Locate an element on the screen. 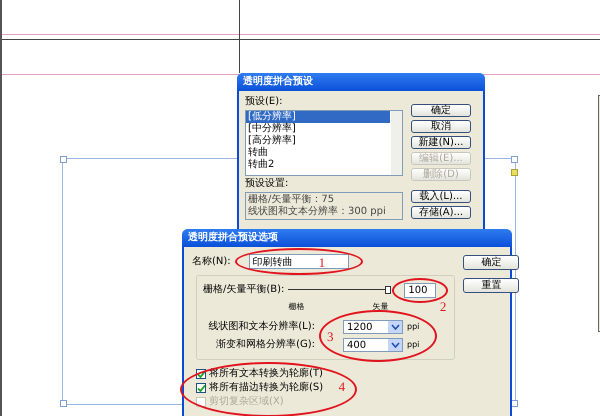 The height and width of the screenshot is (416, 600). preset-item: 转曲2 is located at coordinates (318, 165).